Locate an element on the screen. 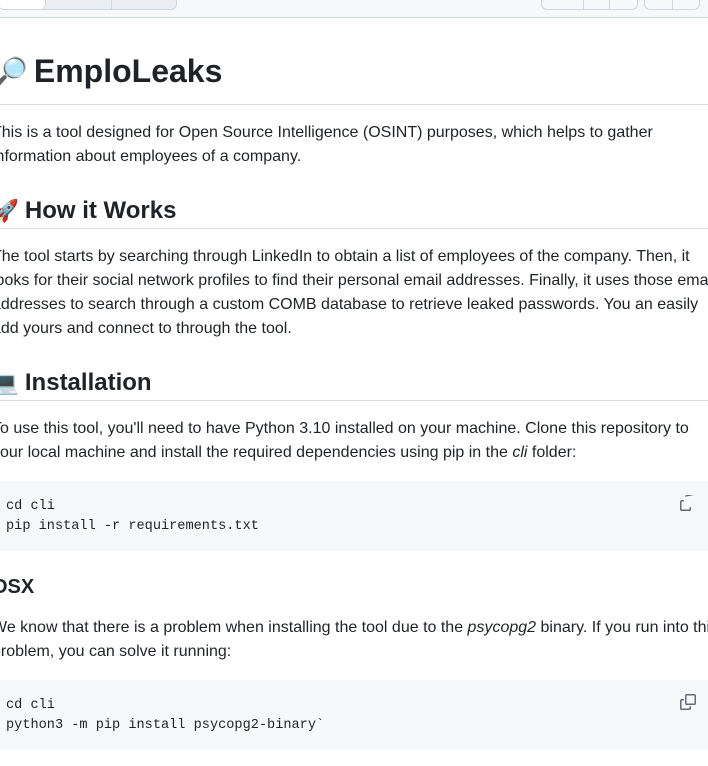  how-heading-text: How it Works is located at coordinates (100, 210).